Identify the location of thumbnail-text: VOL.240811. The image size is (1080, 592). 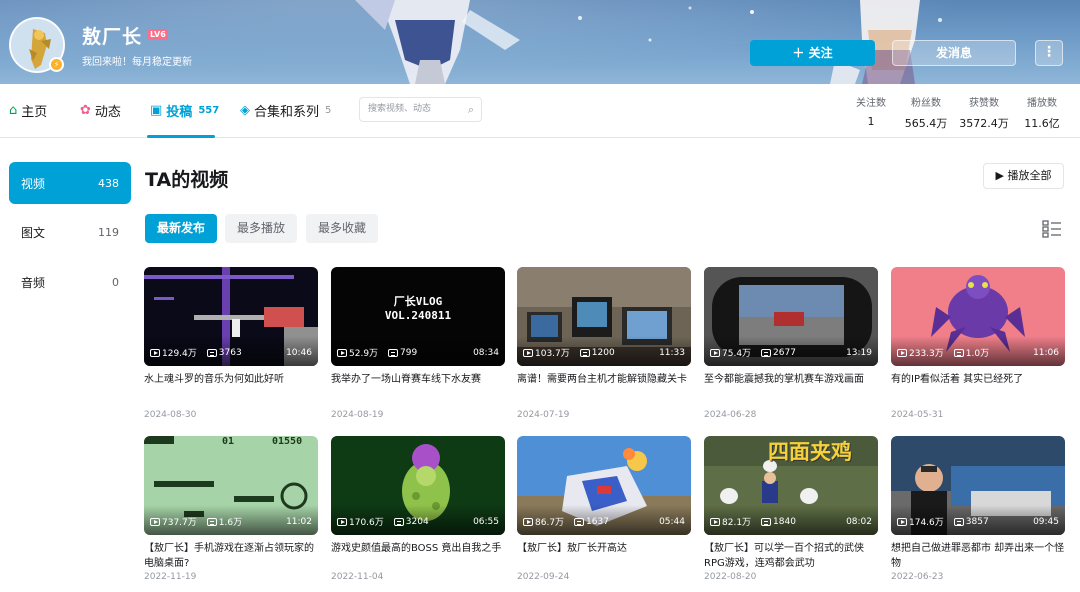
(418, 315).